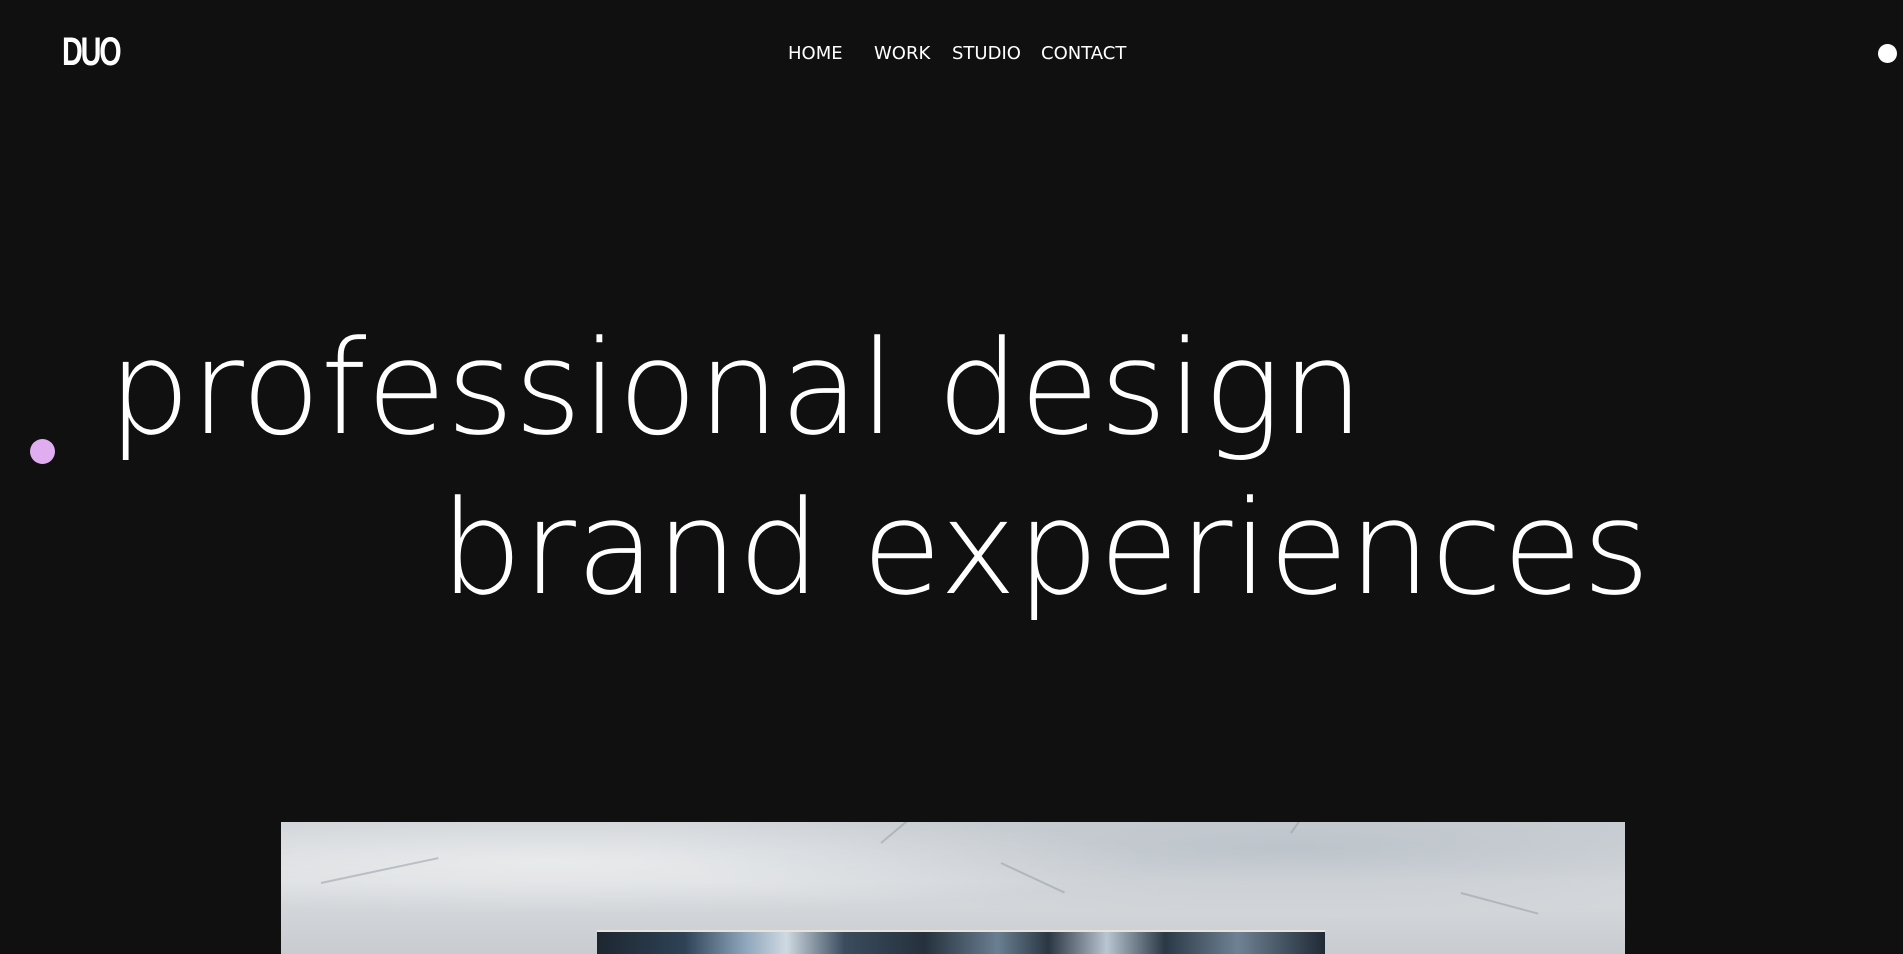 Image resolution: width=1903 pixels, height=954 pixels. Describe the element at coordinates (913, 54) in the screenshot. I see `nav-link-work: WORK` at that location.